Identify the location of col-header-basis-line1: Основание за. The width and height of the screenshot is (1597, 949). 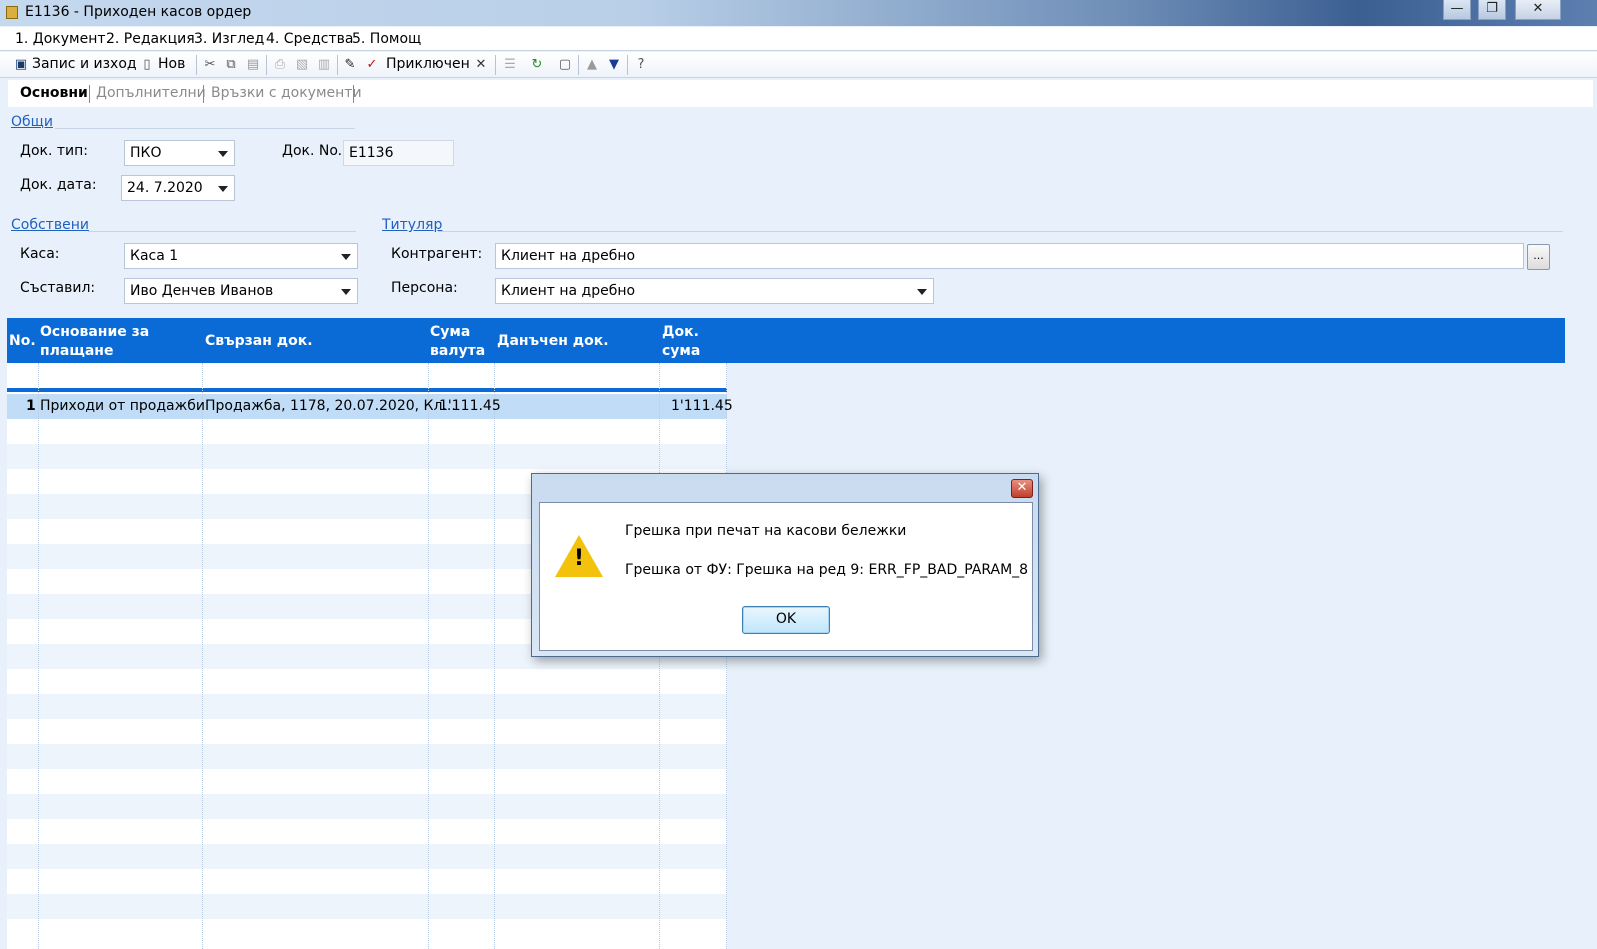
(94, 332).